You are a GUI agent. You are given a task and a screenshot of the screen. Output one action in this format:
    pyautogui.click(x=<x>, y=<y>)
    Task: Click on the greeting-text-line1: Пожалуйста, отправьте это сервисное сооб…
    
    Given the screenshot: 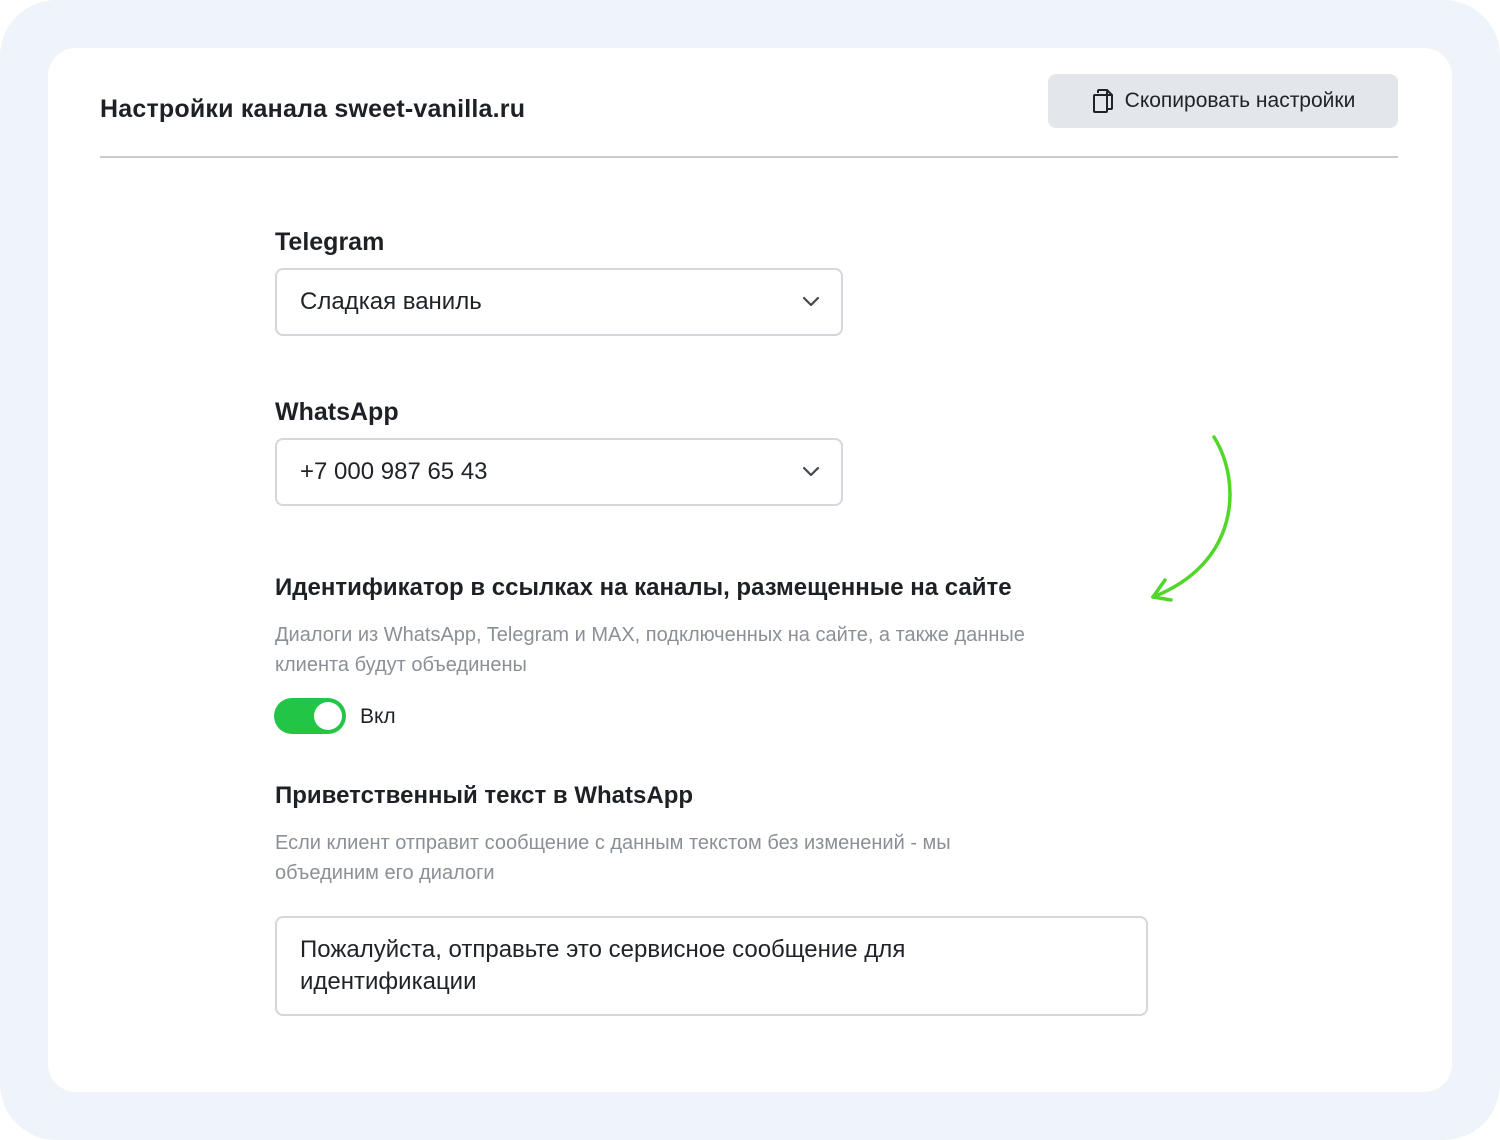 What is the action you would take?
    pyautogui.click(x=603, y=949)
    